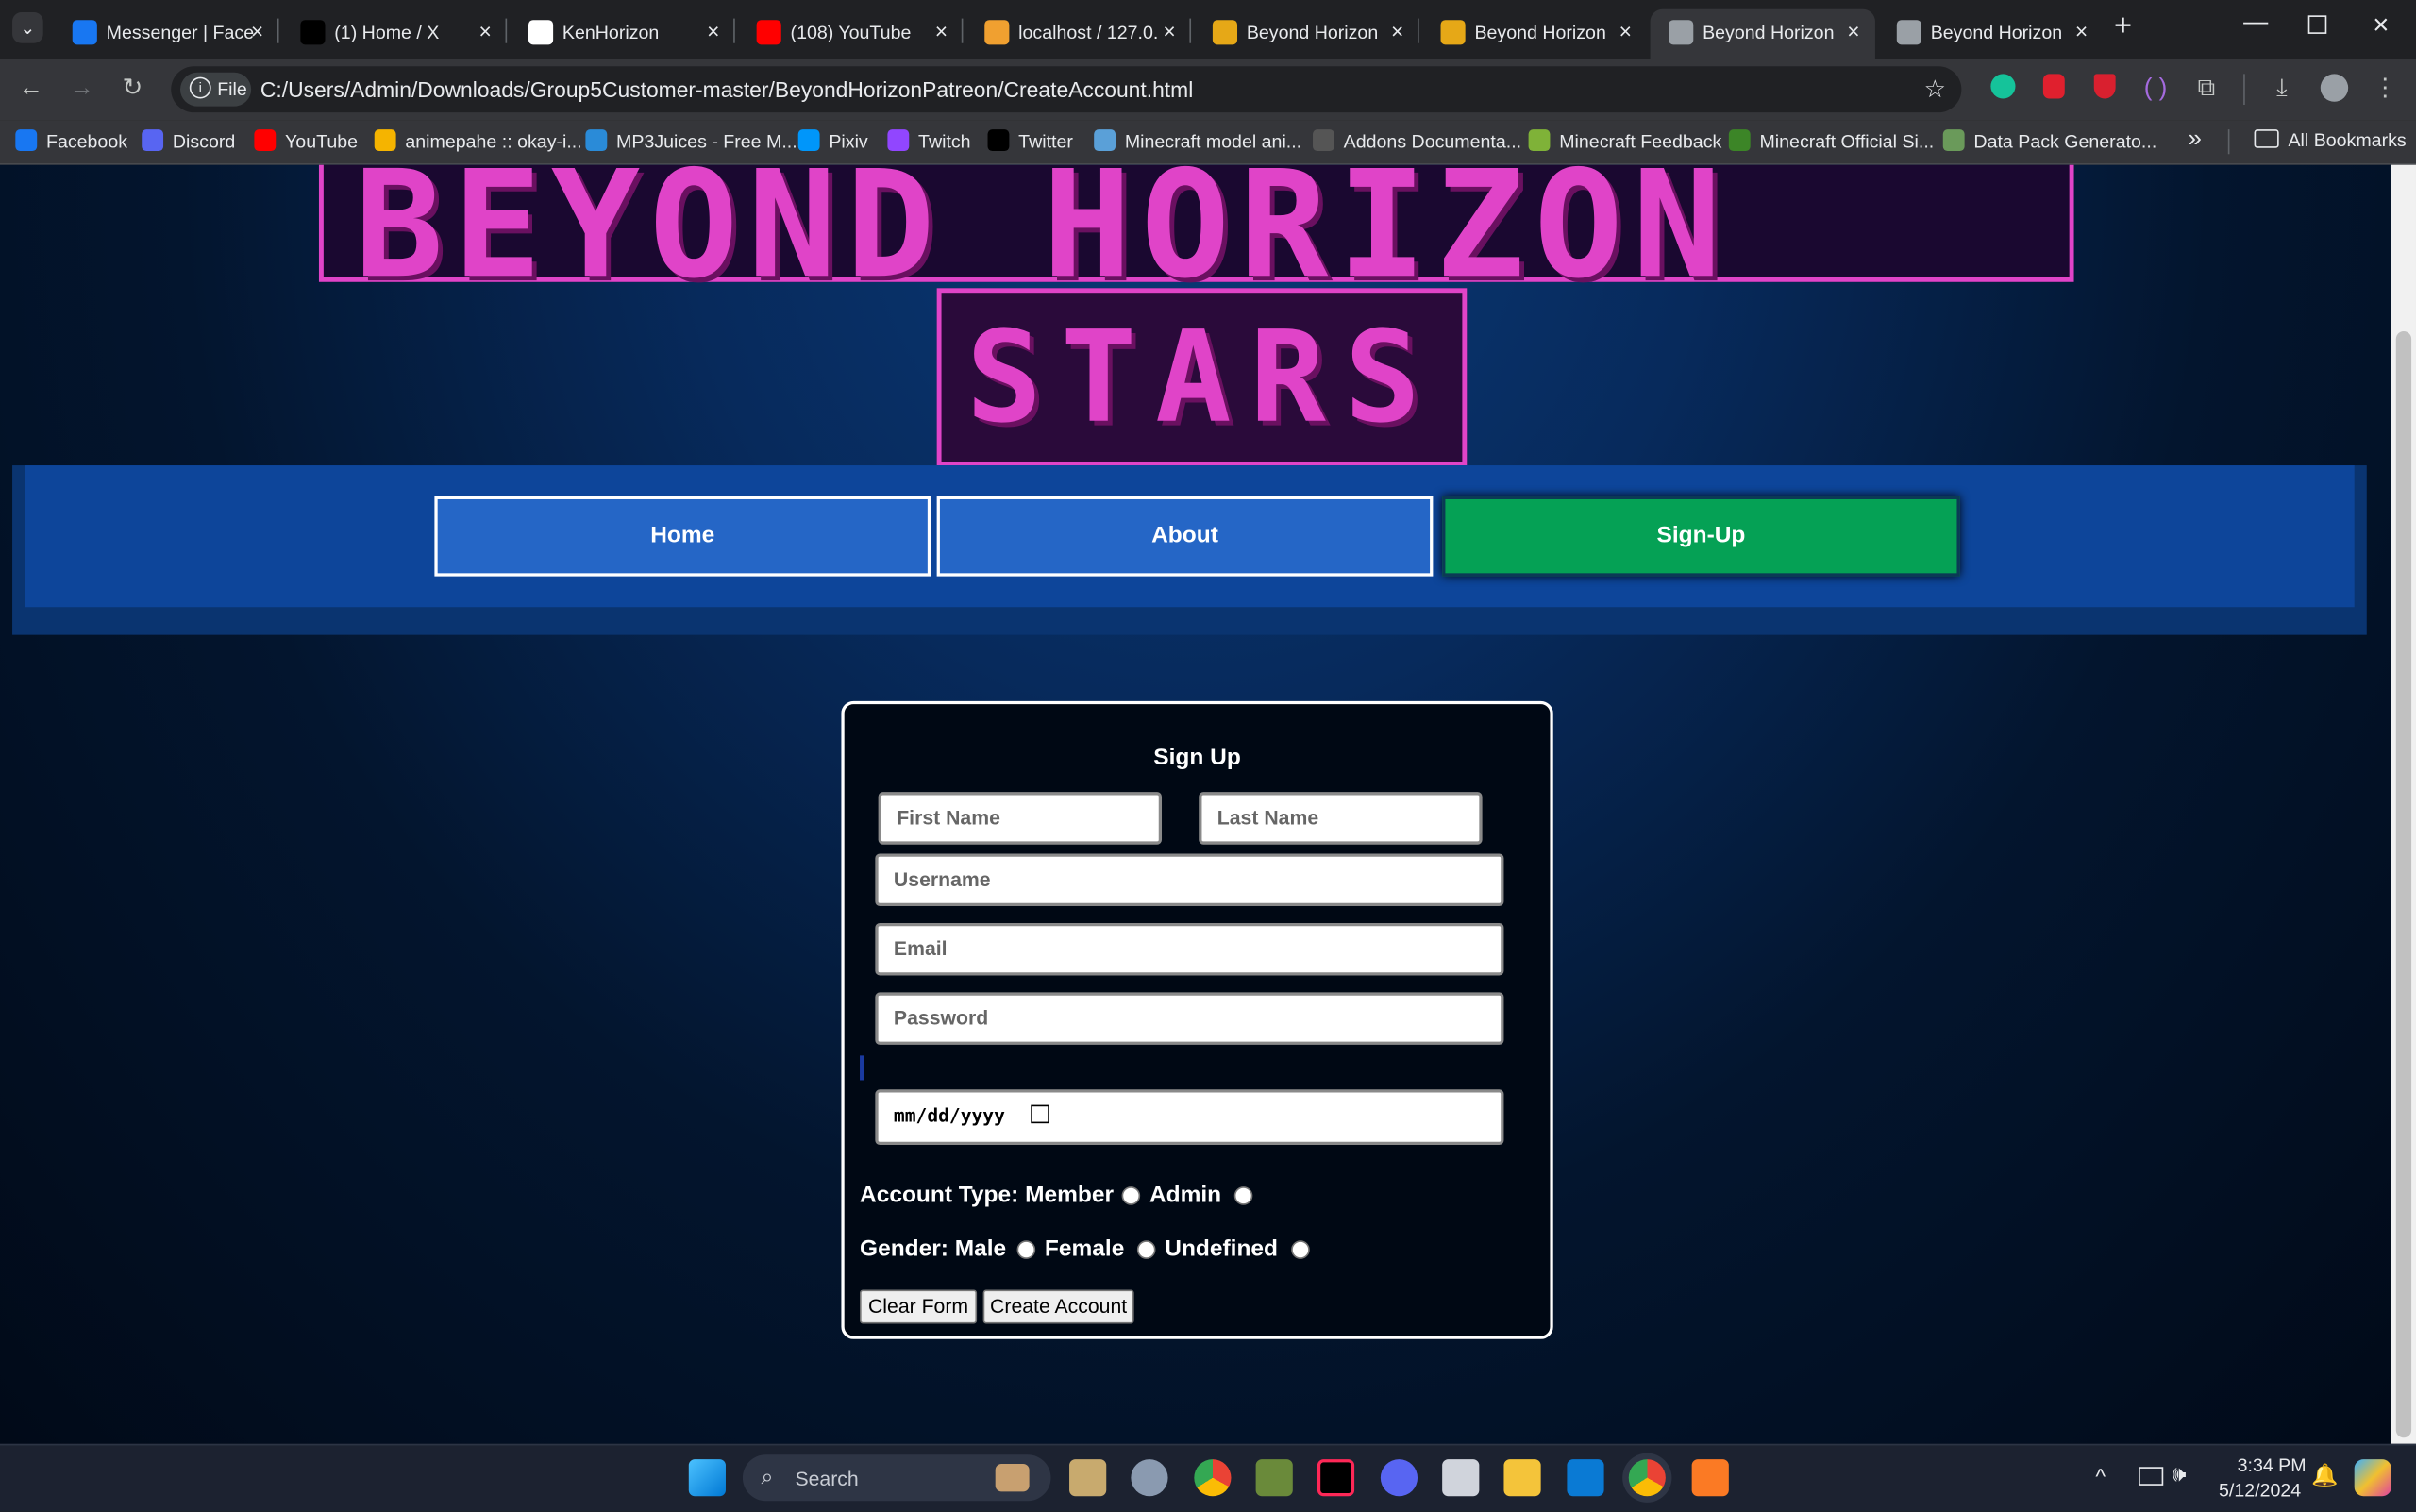  I want to click on account-member-radio, so click(1131, 1195).